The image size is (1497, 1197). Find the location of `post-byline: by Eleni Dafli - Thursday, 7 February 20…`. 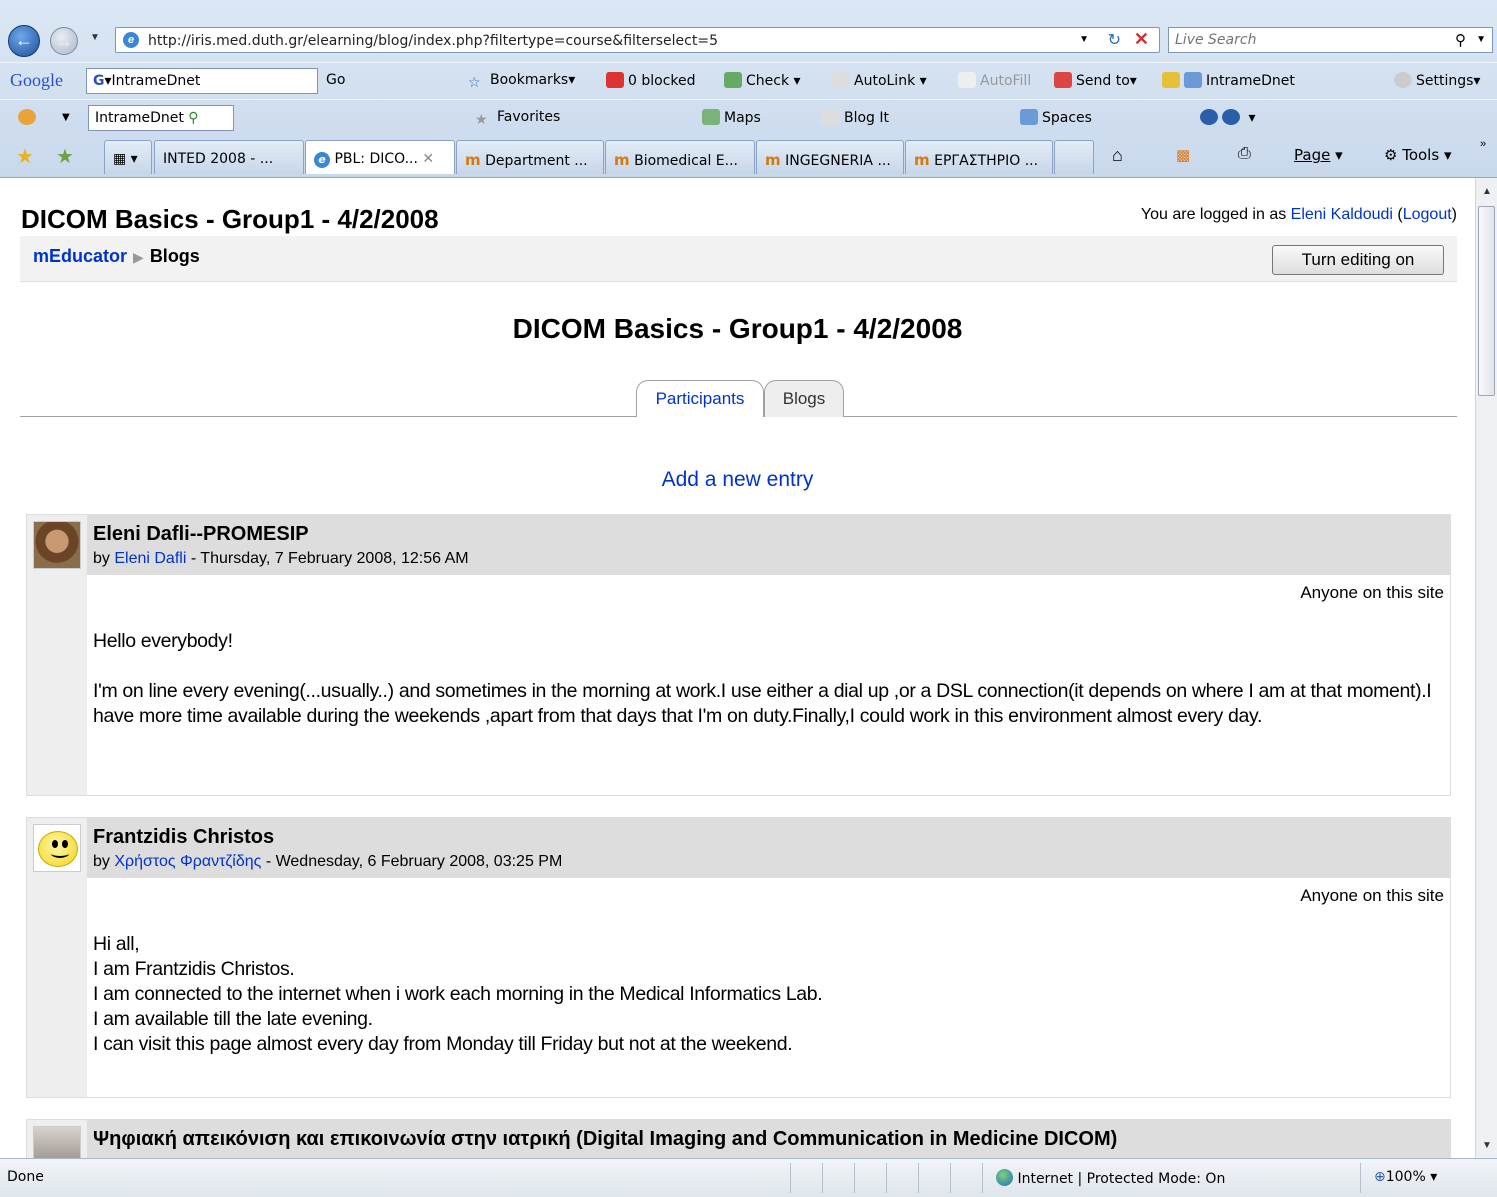

post-byline: by Eleni Dafli - Thursday, 7 February 20… is located at coordinates (281, 558).